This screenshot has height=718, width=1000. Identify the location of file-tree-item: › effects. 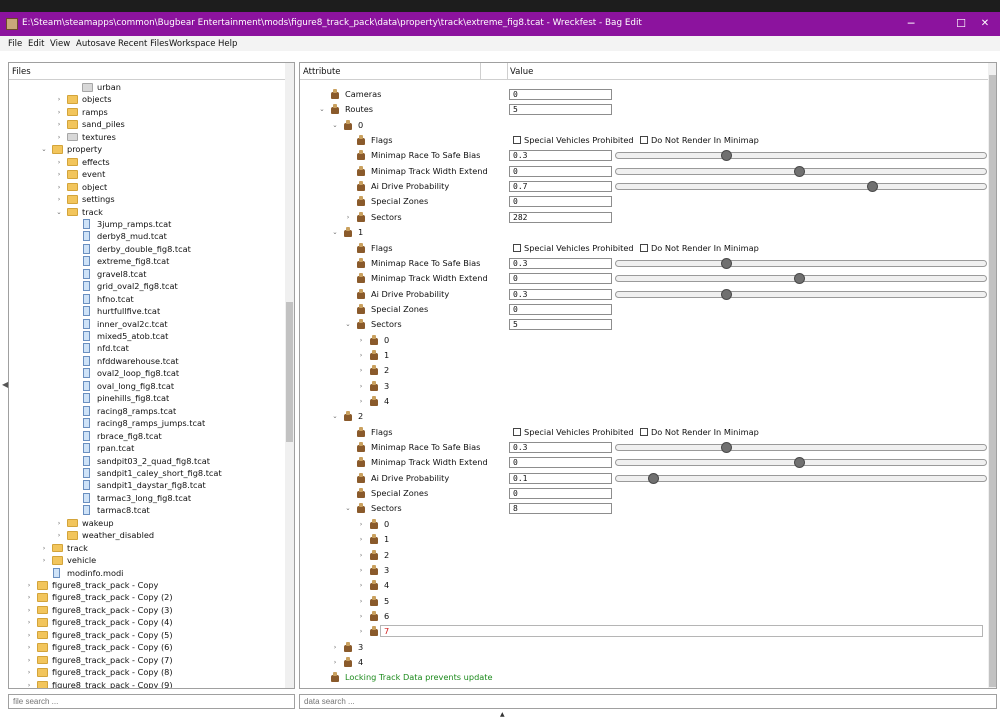
(147, 162).